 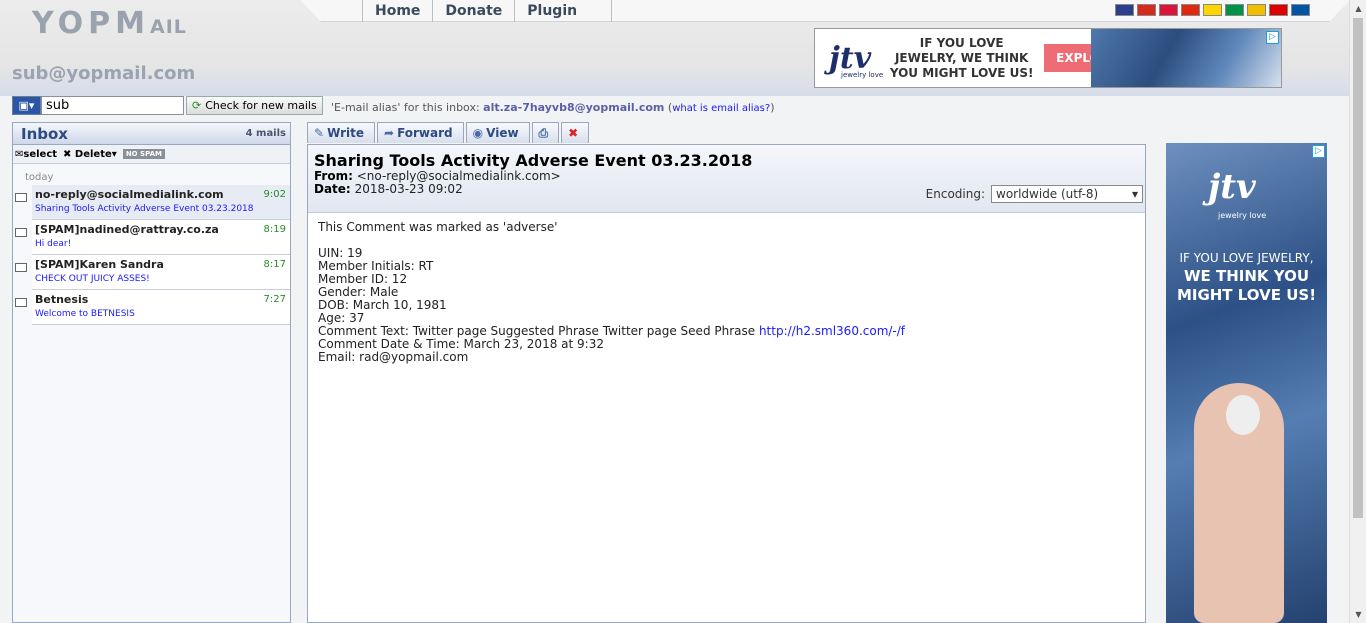 I want to click on eye-icon: ◉, so click(x=478, y=133).